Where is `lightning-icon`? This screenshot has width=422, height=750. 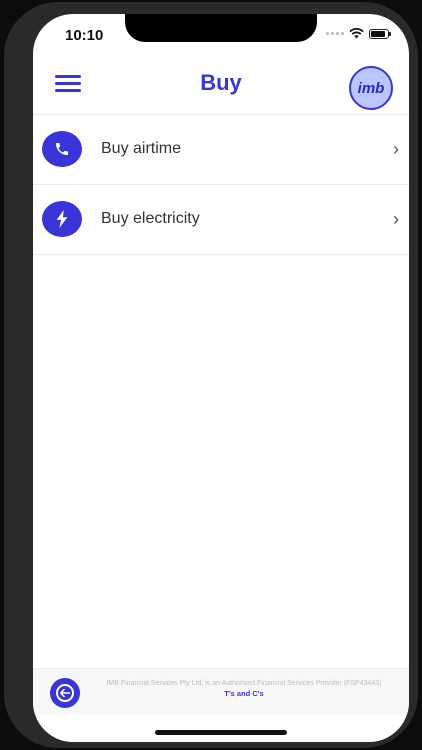
lightning-icon is located at coordinates (62, 219).